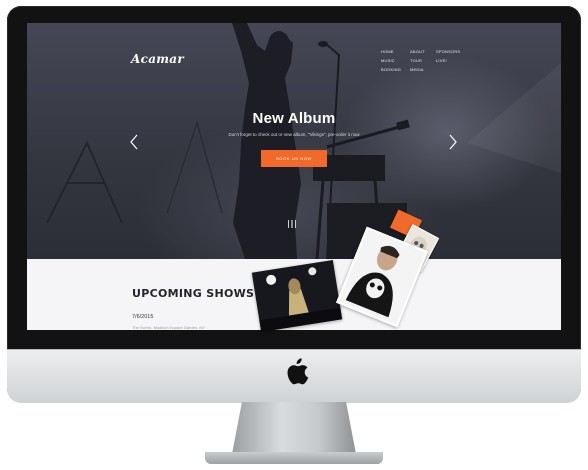 This screenshot has height=470, width=588. Describe the element at coordinates (395, 69) in the screenshot. I see `nav-item-booking: BOOKING` at that location.